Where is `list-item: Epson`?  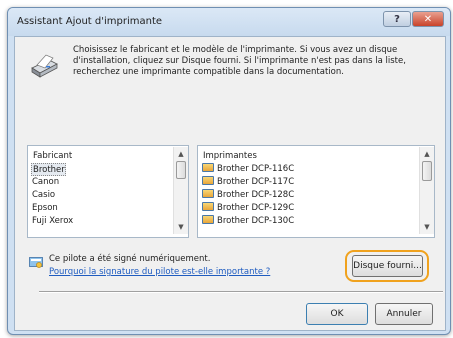 list-item: Epson is located at coordinates (45, 208).